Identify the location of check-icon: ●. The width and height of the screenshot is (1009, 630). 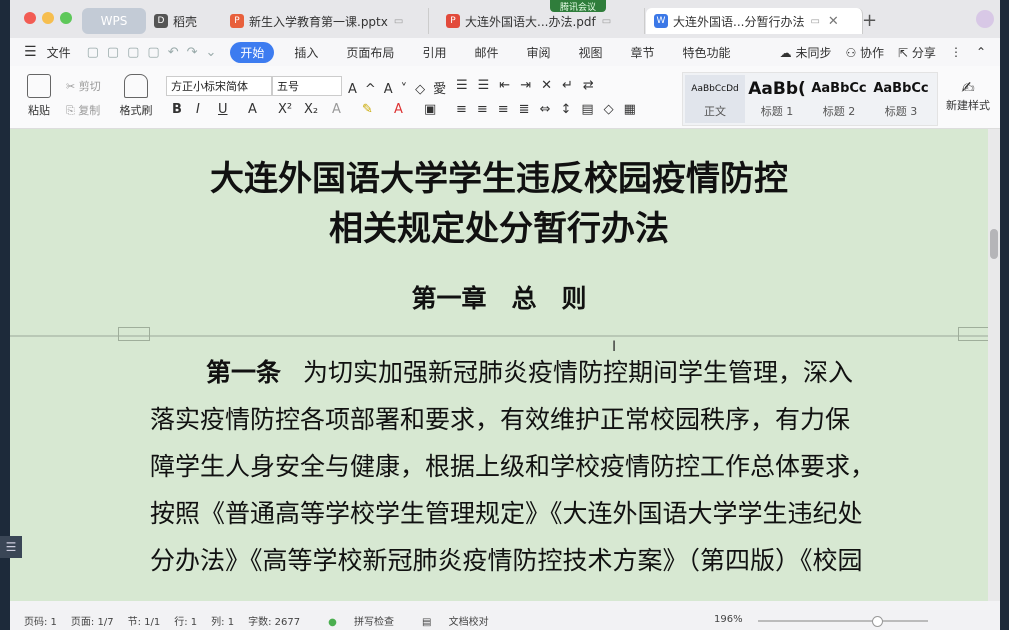
(334, 622).